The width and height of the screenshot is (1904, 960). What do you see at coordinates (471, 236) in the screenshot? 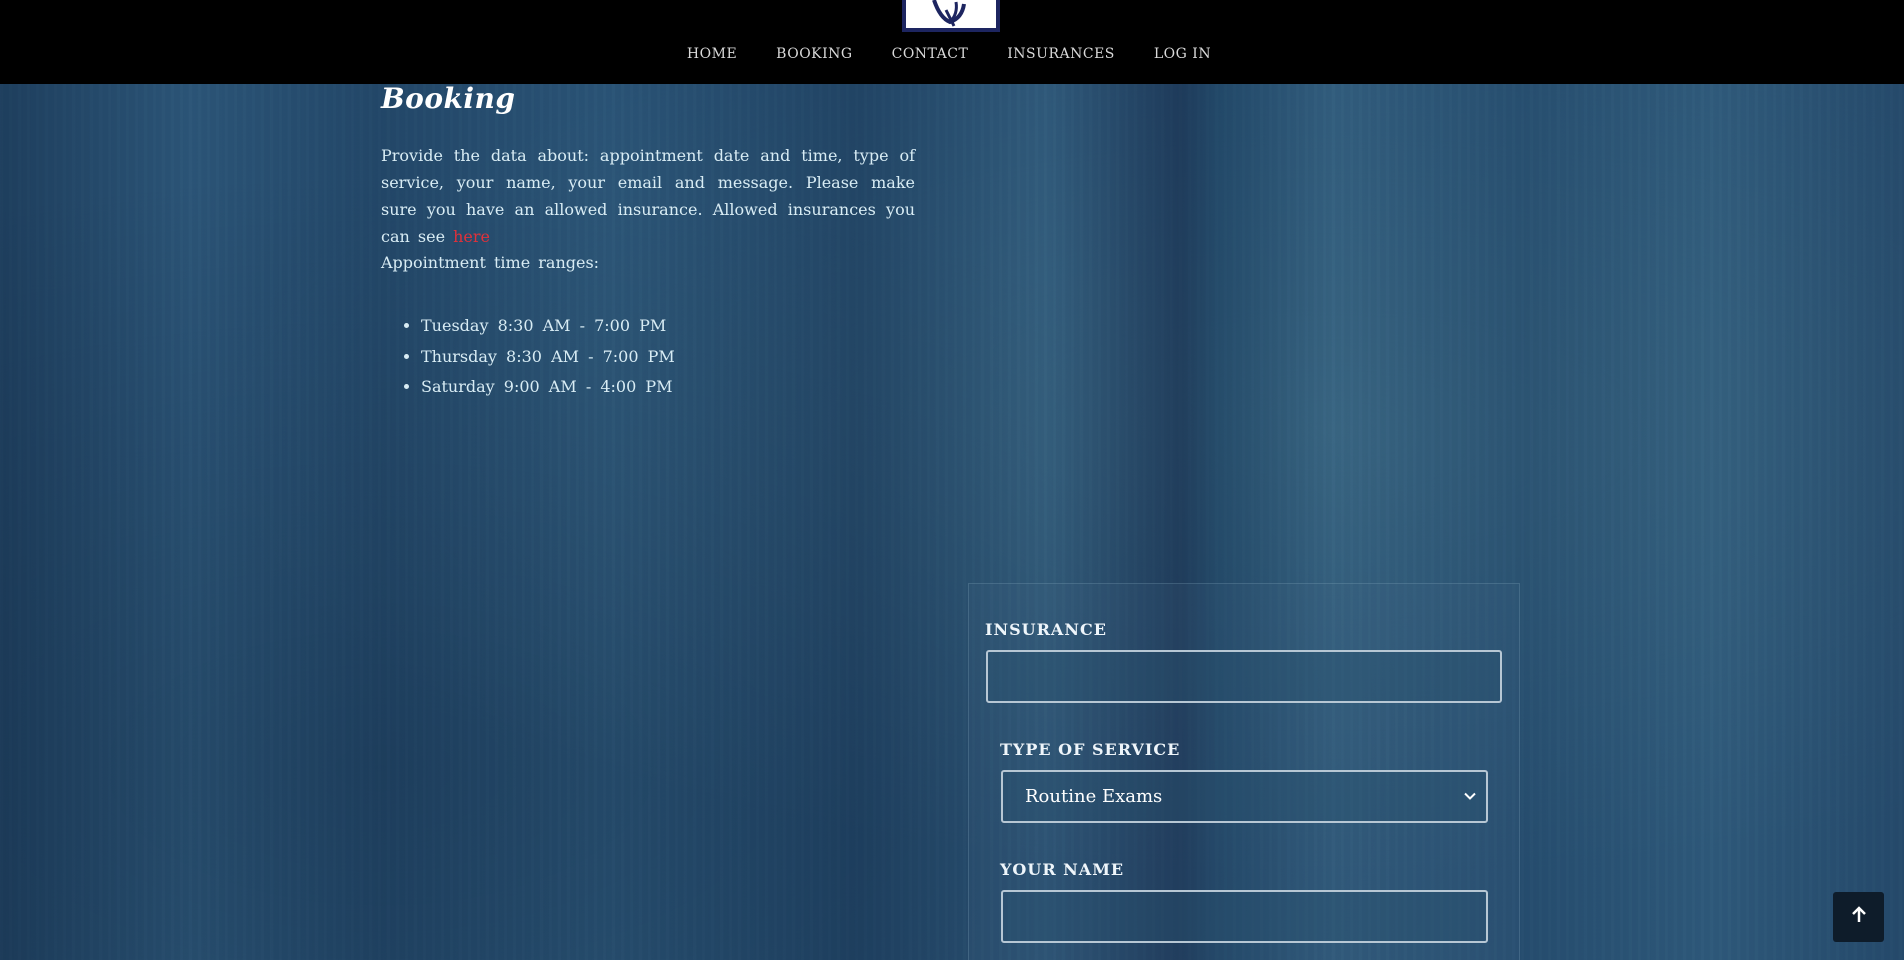
I see `insurances-here-link: here` at bounding box center [471, 236].